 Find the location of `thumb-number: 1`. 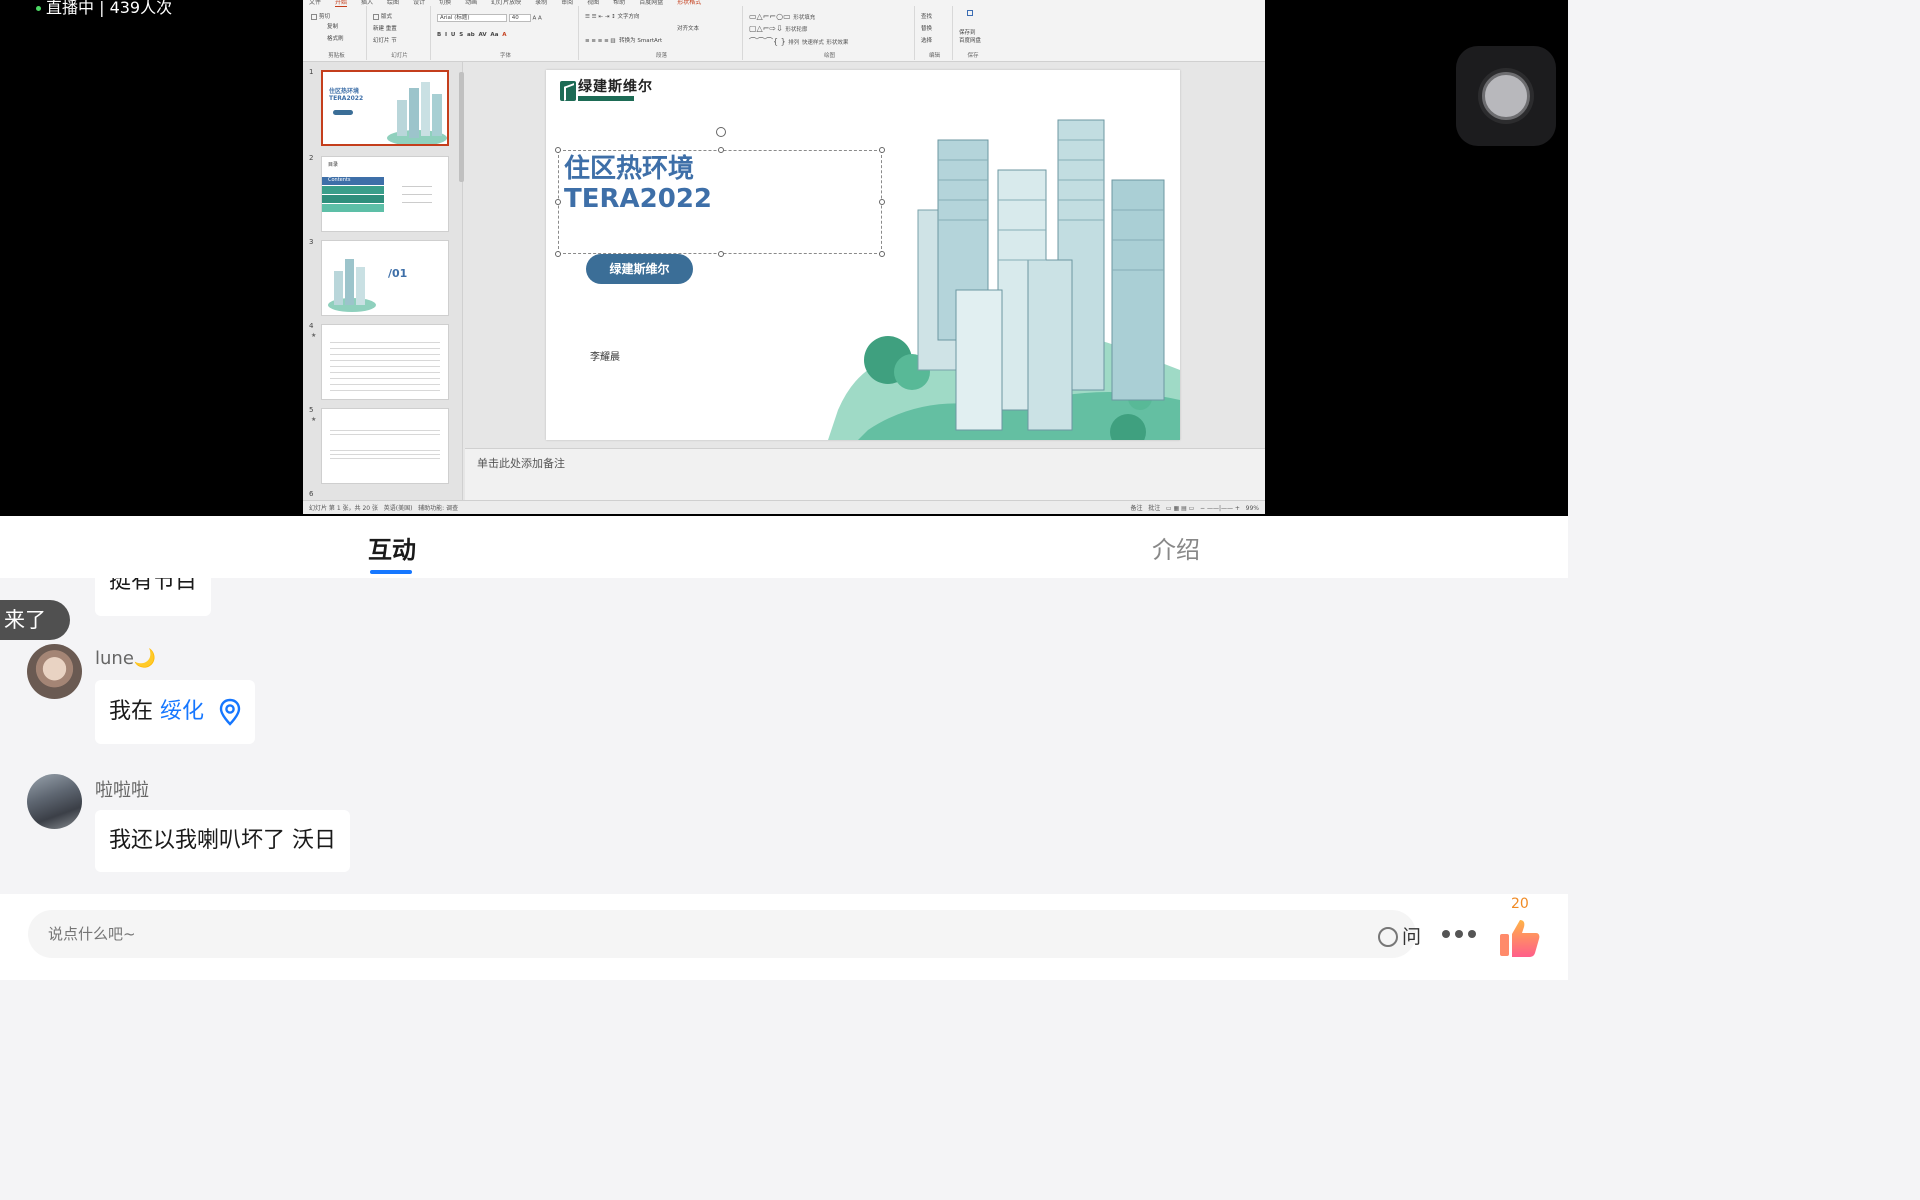

thumb-number: 1 is located at coordinates (311, 72).